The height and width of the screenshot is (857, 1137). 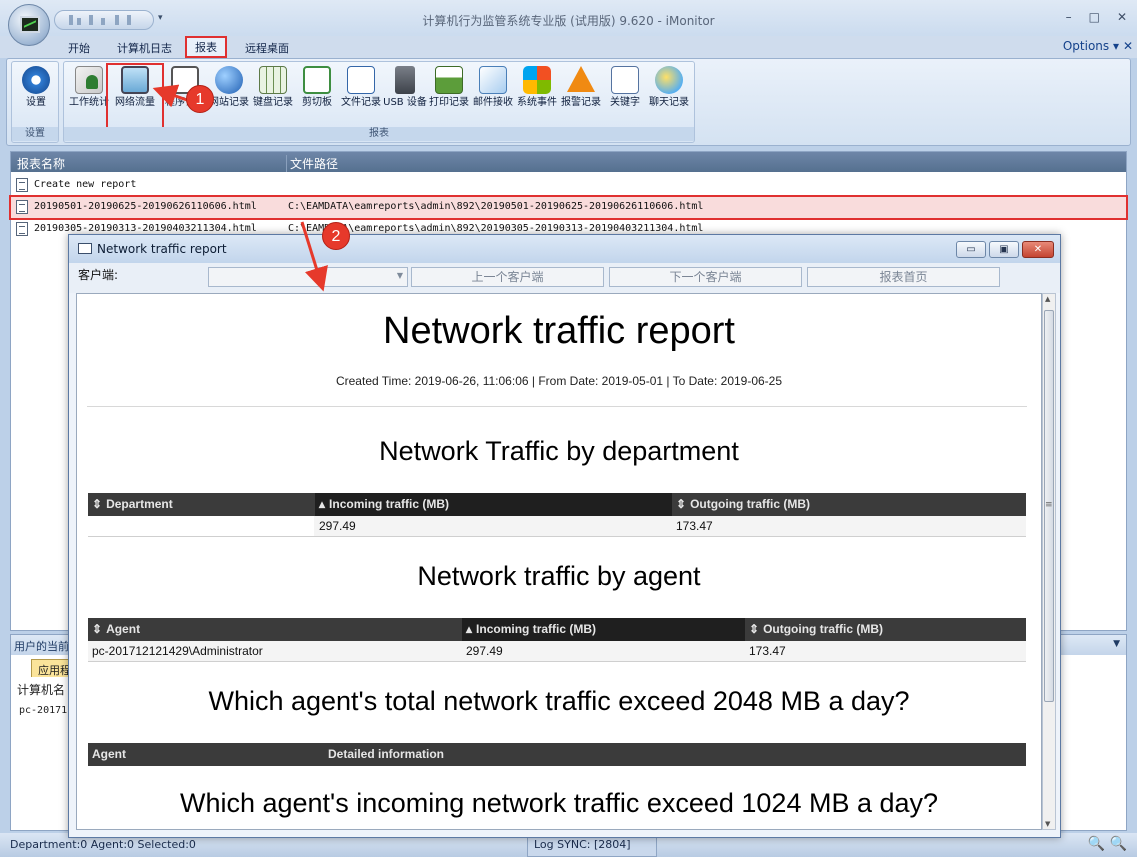 I want to click on report-title: Network traffic report, so click(x=559, y=331).